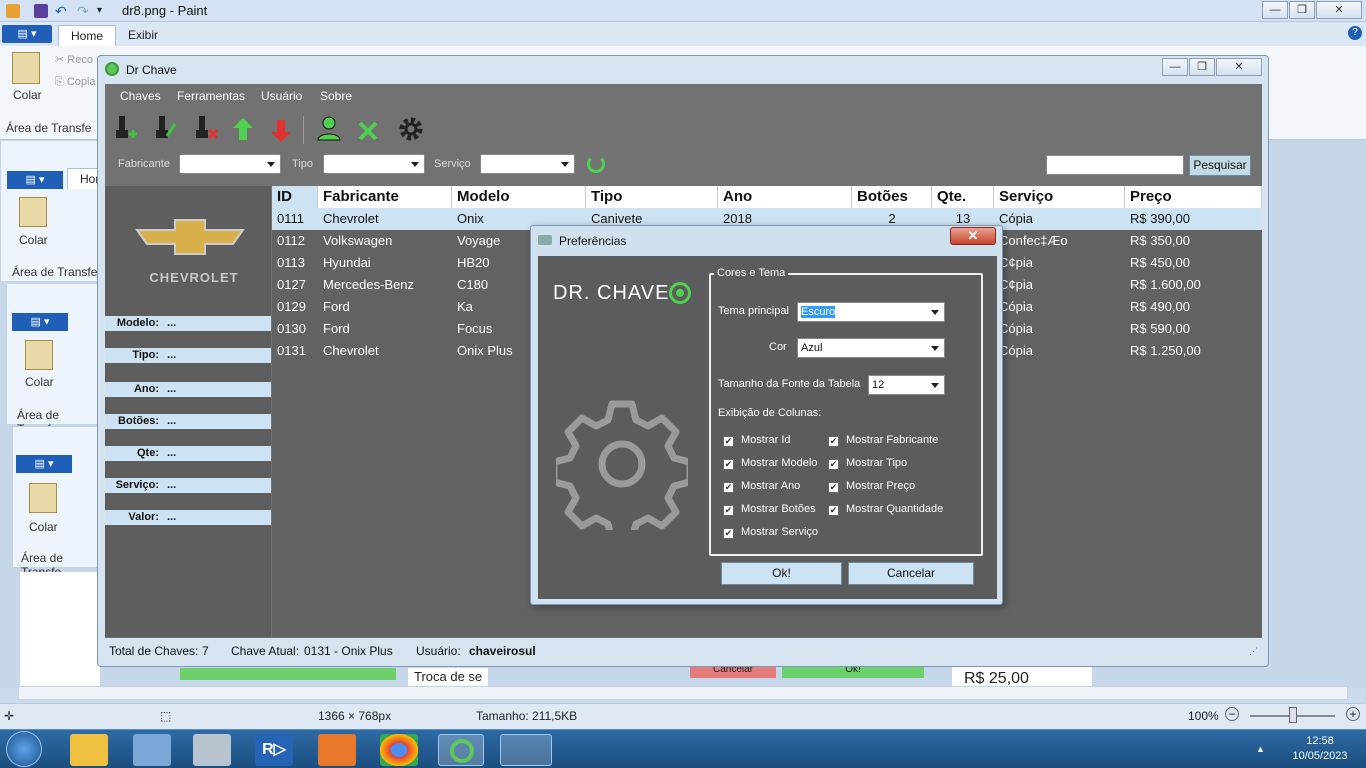 This screenshot has width=1366, height=768. What do you see at coordinates (1355, 33) in the screenshot?
I see `help-icon: ?` at bounding box center [1355, 33].